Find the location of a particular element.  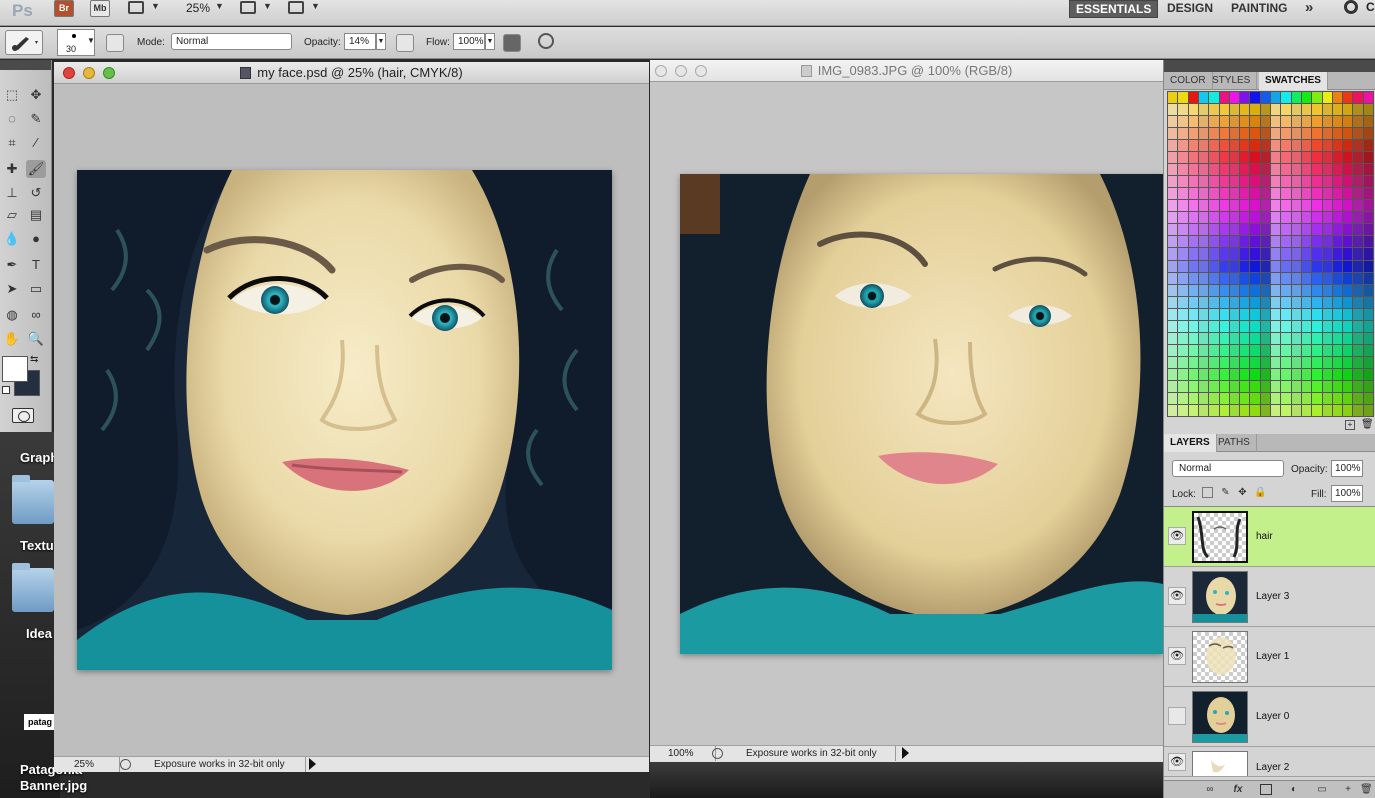

adjustment-layer-icon: ◐ is located at coordinates (1294, 789).